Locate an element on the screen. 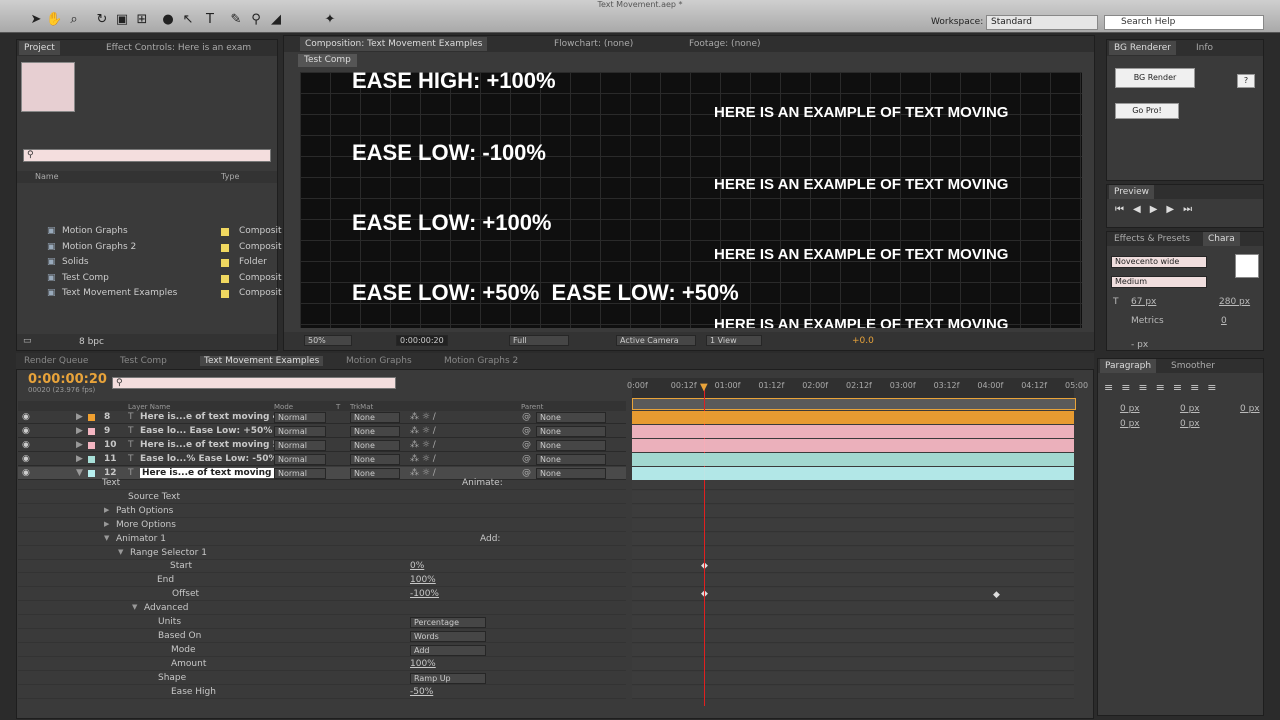  property-name: Offset is located at coordinates (185, 594).